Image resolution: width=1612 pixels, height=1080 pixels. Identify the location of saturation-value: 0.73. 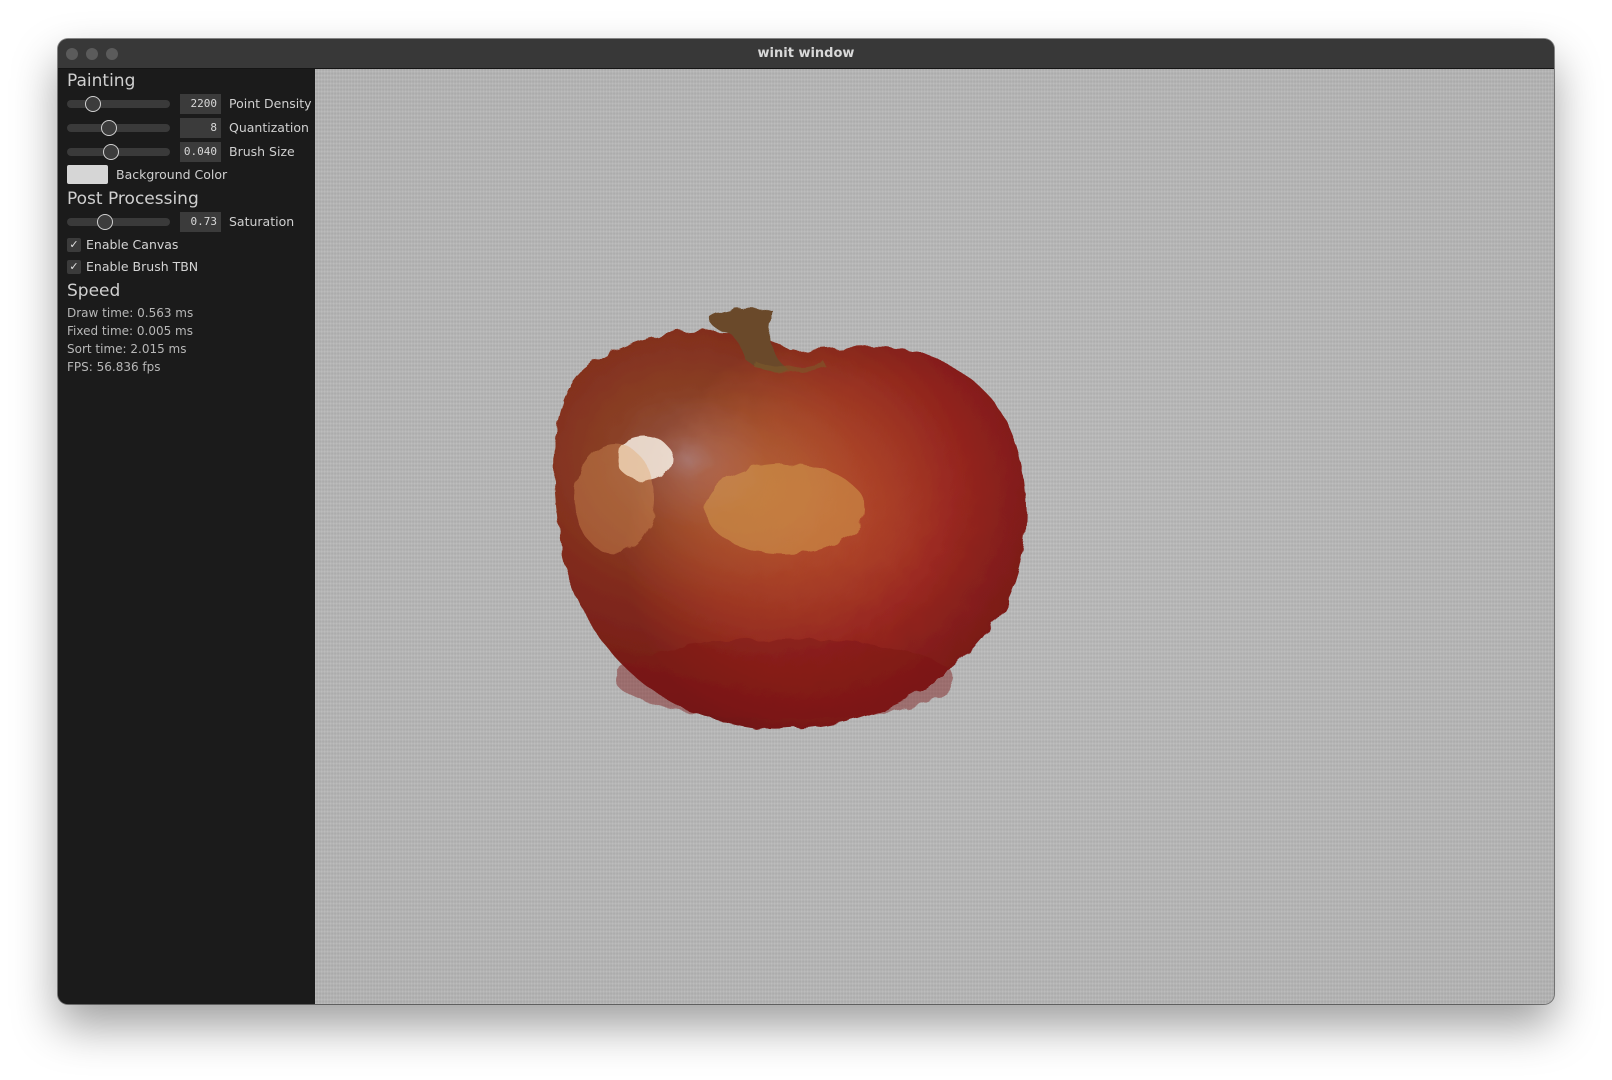
(200, 222).